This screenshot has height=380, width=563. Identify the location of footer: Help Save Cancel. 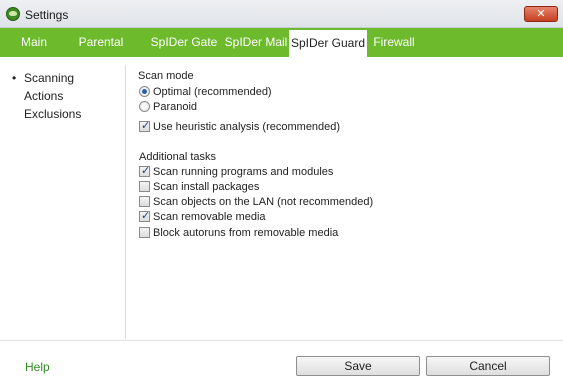
(281, 360).